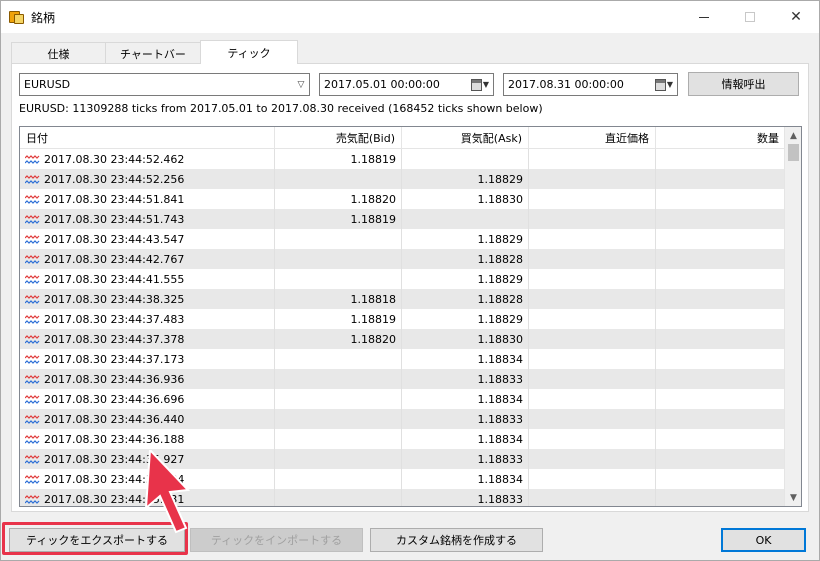 Image resolution: width=820 pixels, height=561 pixels. I want to click on cell-date: 2017.08.30 23:44:51.841, so click(147, 199).